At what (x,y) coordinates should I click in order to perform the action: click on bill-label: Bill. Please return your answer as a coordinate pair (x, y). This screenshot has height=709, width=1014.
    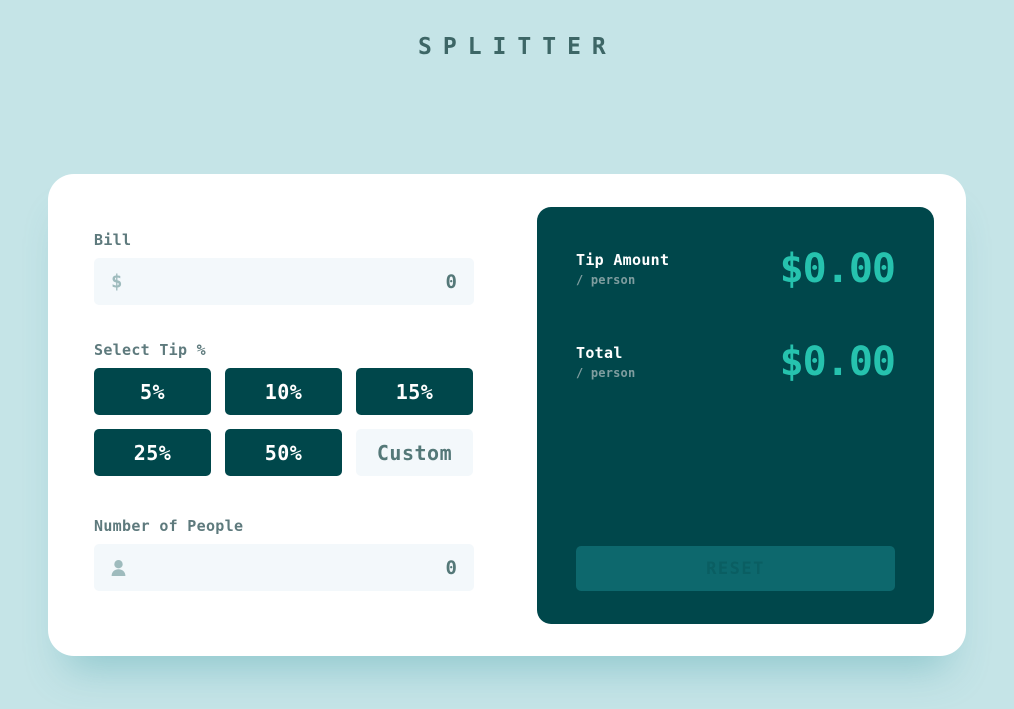
    Looking at the image, I should click on (113, 240).